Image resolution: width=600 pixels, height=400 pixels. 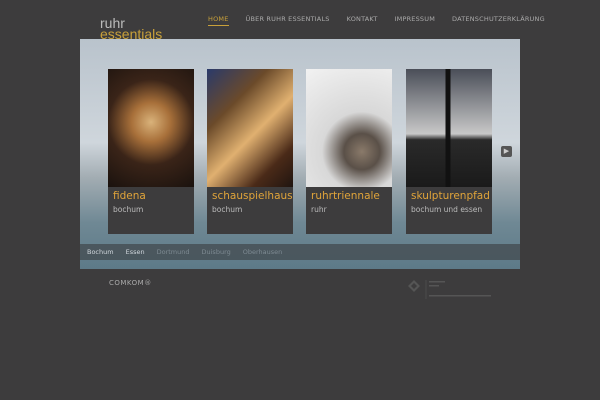 What do you see at coordinates (173, 252) in the screenshot?
I see `tab-dortmund: Dortmund` at bounding box center [173, 252].